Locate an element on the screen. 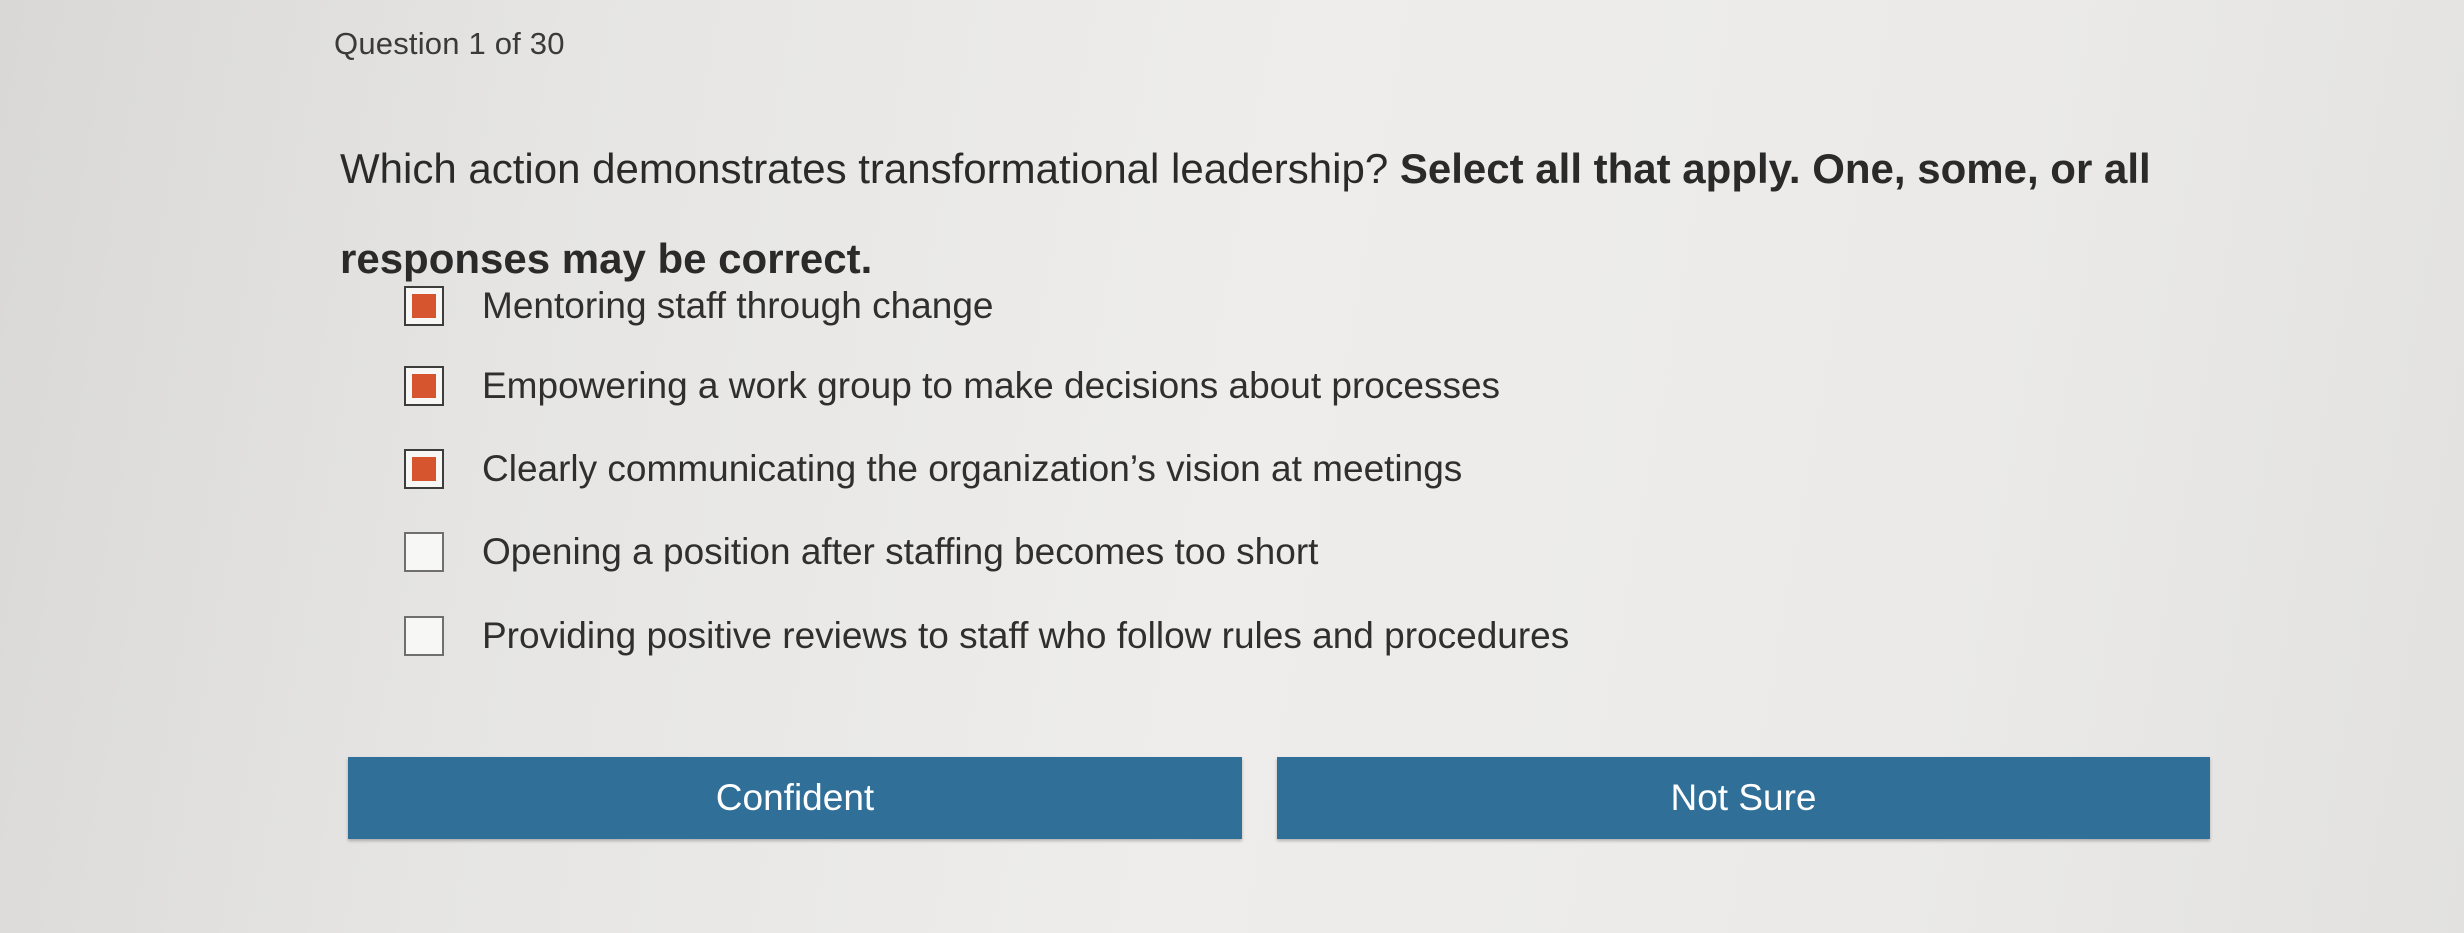 The image size is (2464, 933). confident-button: Confident is located at coordinates (795, 798).